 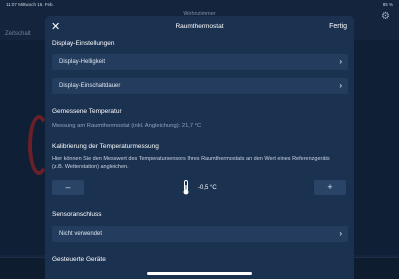 I want to click on controlled-devices-title: Gesteuerte Geräte, so click(x=79, y=259).